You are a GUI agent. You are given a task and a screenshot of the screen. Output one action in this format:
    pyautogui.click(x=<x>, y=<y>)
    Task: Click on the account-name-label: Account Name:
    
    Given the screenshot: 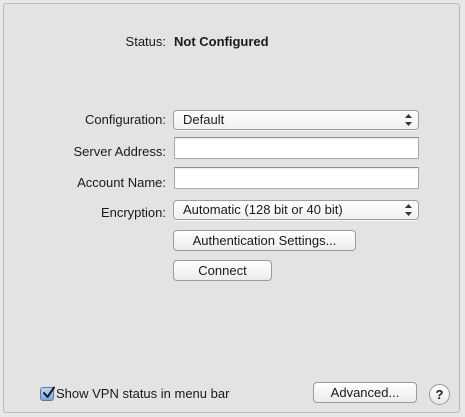 What is the action you would take?
    pyautogui.click(x=121, y=182)
    